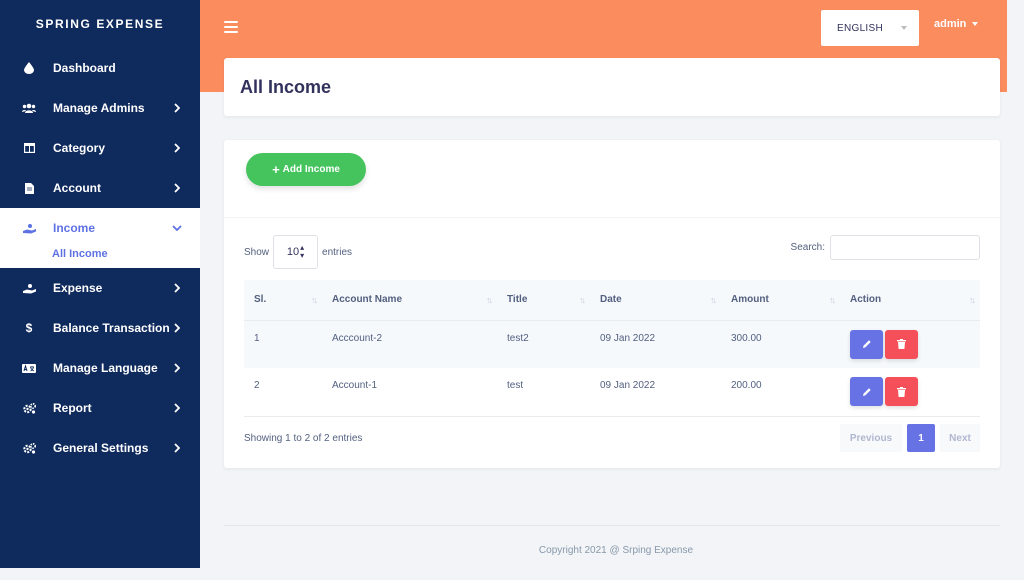 The height and width of the screenshot is (580, 1024). I want to click on page-footer: Copyright 2021 @ Srping Expense, so click(612, 546).